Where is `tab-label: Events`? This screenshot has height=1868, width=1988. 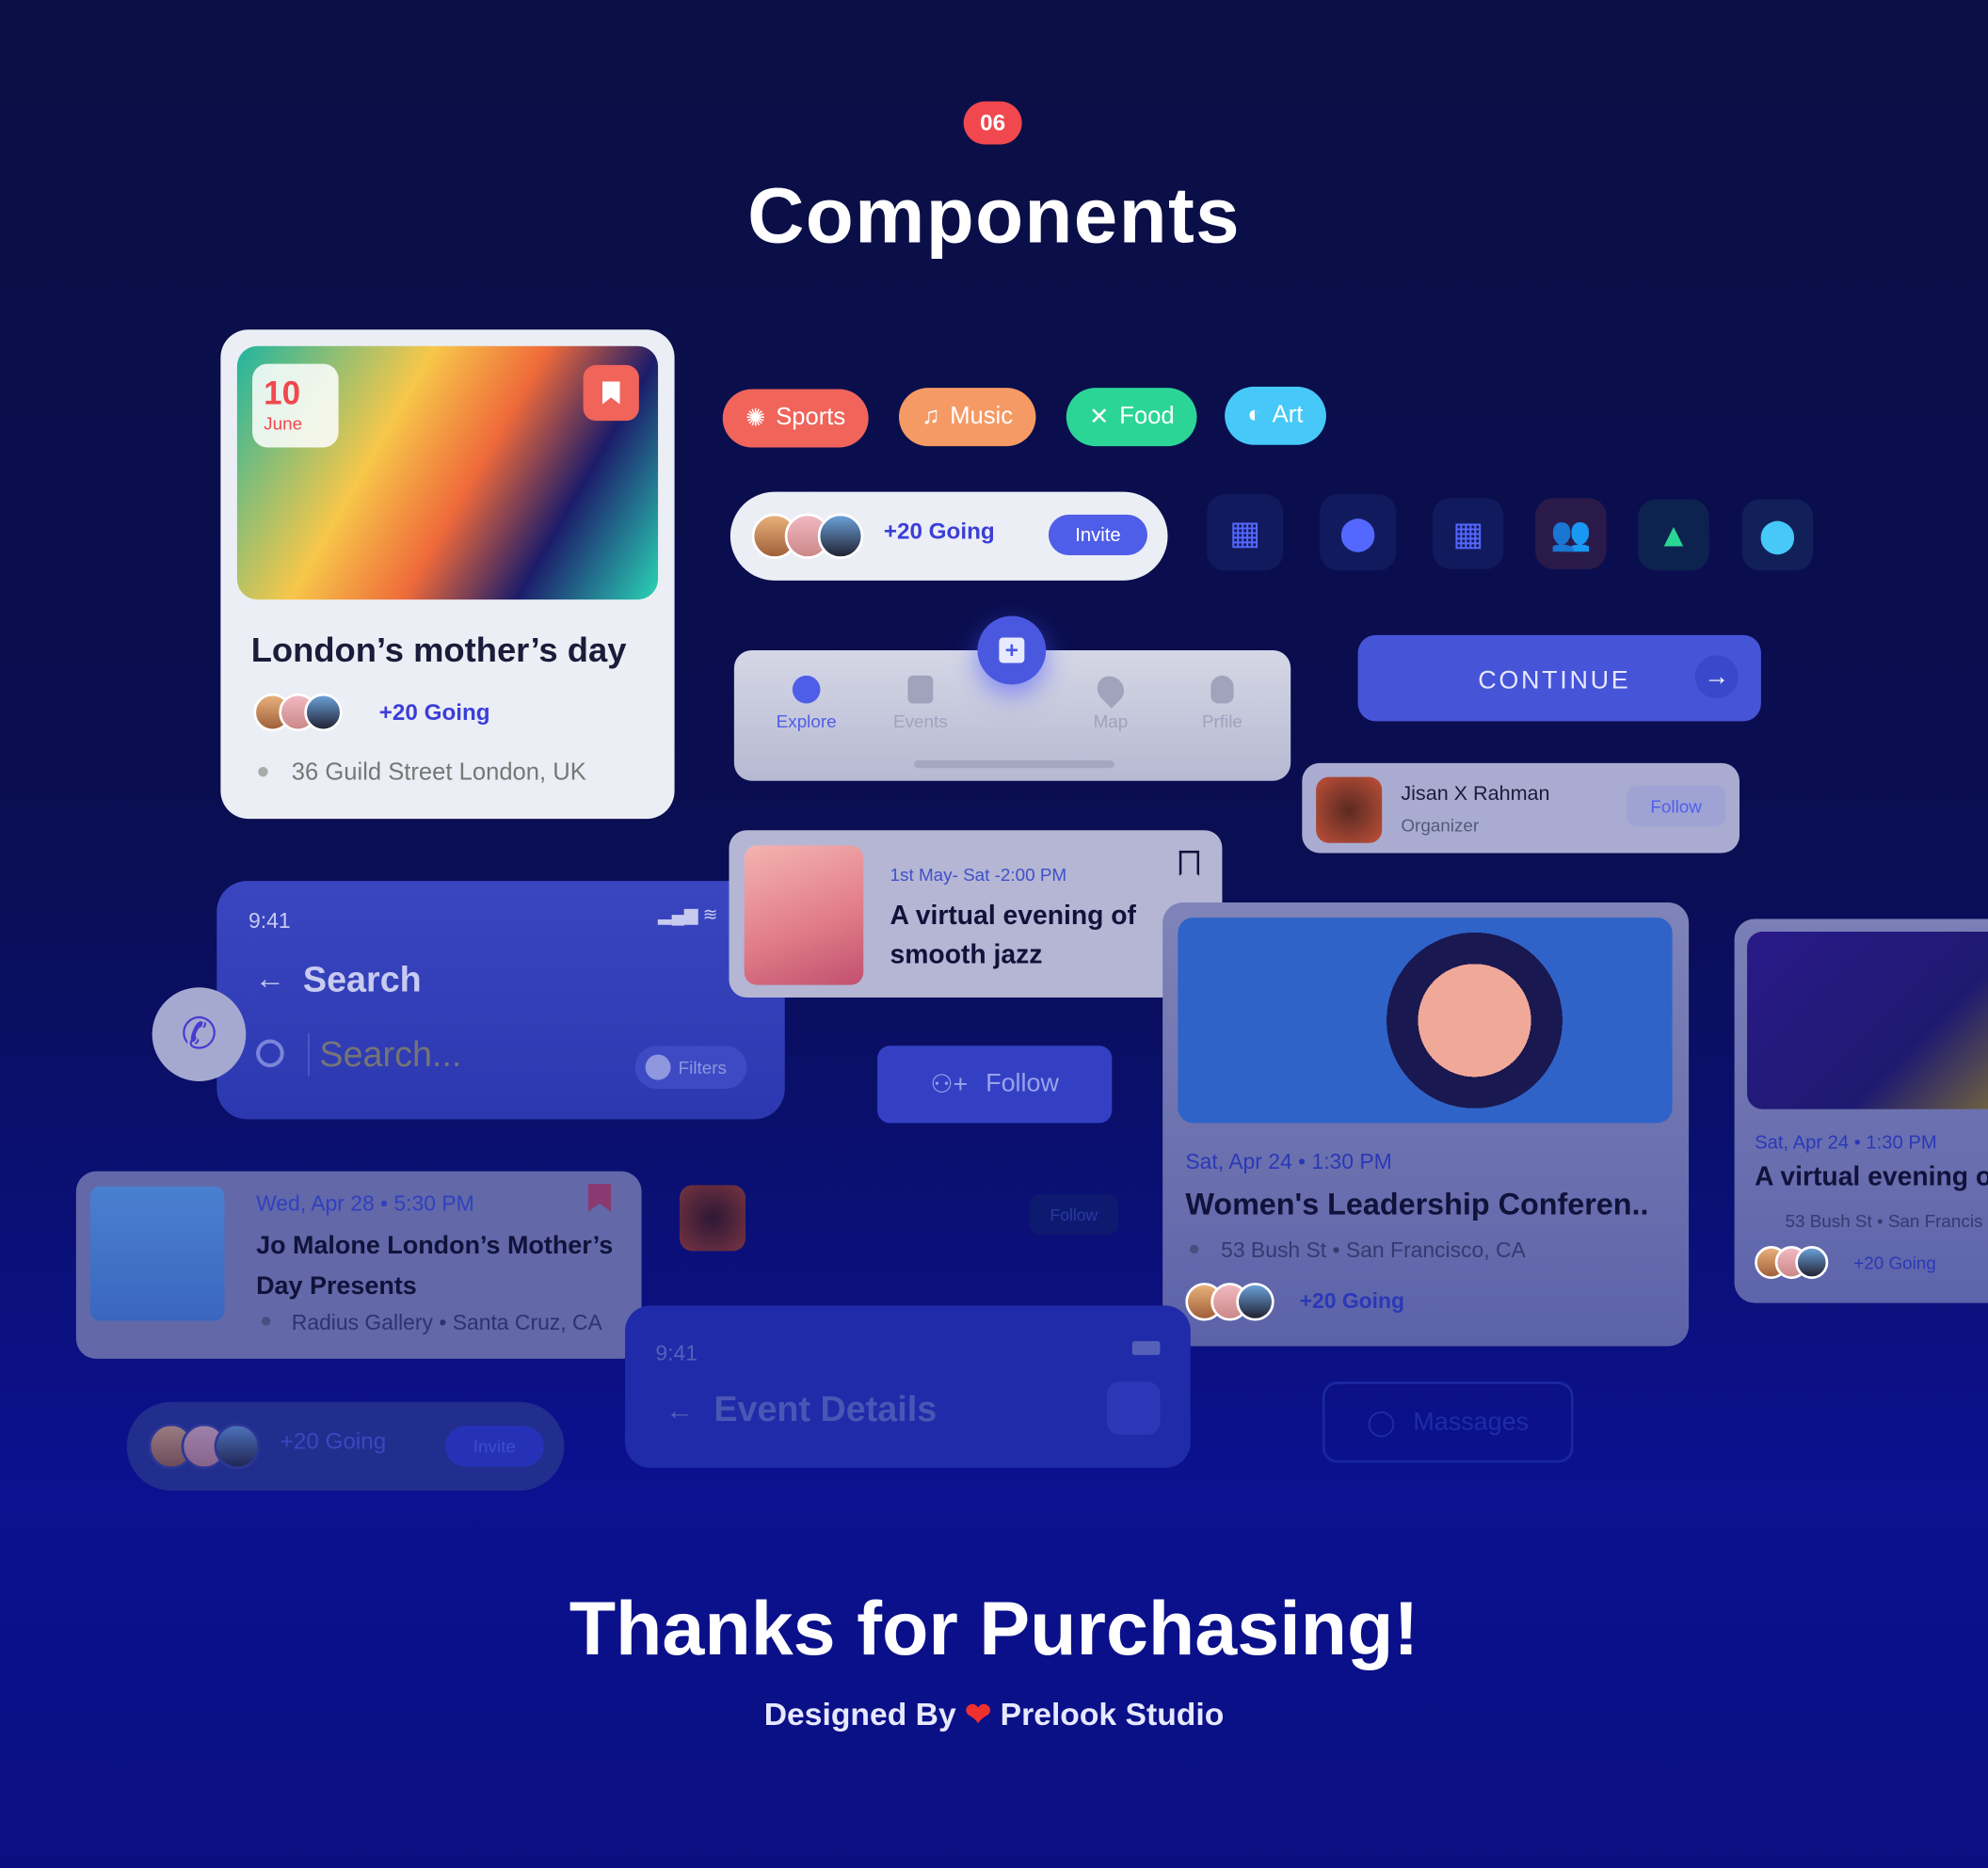 tab-label: Events is located at coordinates (921, 721).